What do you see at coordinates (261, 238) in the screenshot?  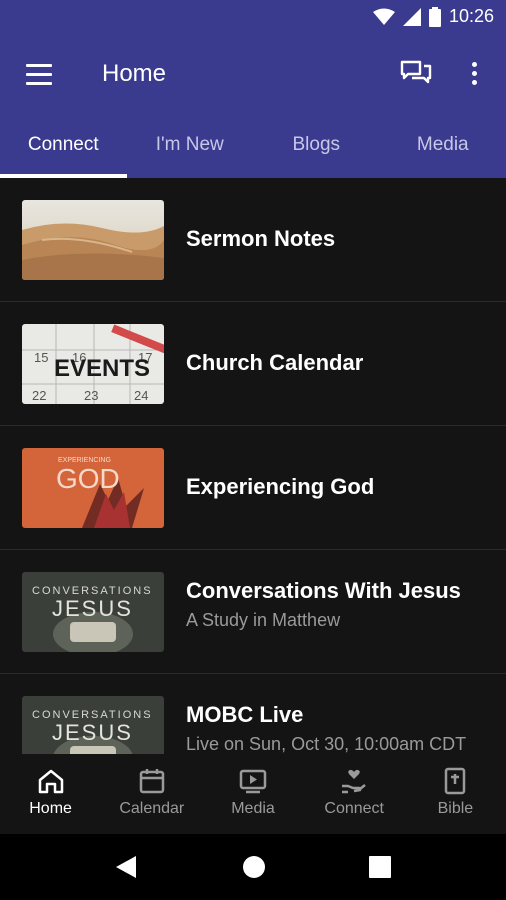 I see `list-item-title: Sermon Notes` at bounding box center [261, 238].